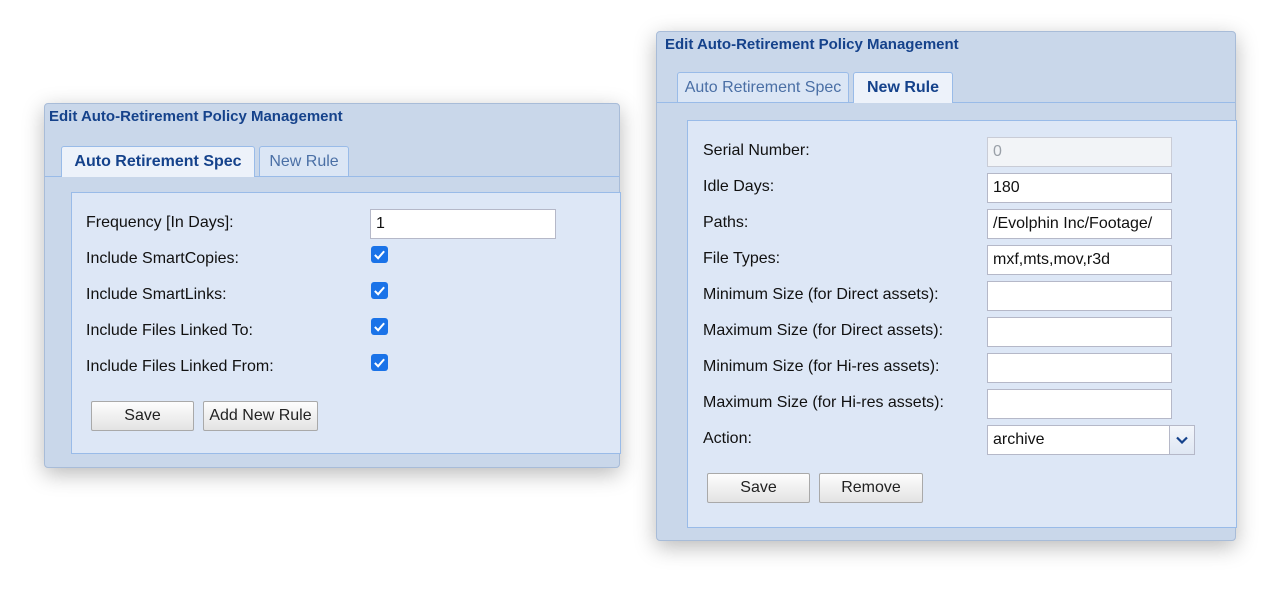 The height and width of the screenshot is (598, 1280). What do you see at coordinates (1079, 368) in the screenshot?
I see `min-size-hires-input` at bounding box center [1079, 368].